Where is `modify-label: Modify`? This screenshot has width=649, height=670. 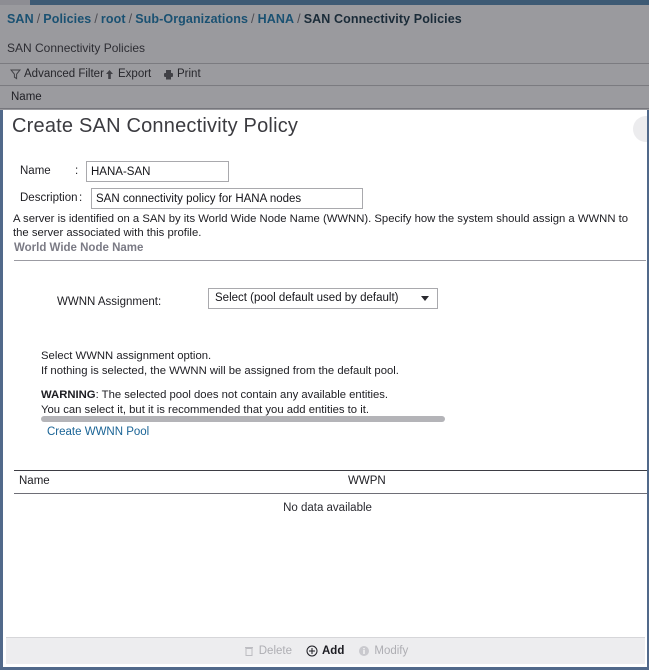 modify-label: Modify is located at coordinates (391, 651).